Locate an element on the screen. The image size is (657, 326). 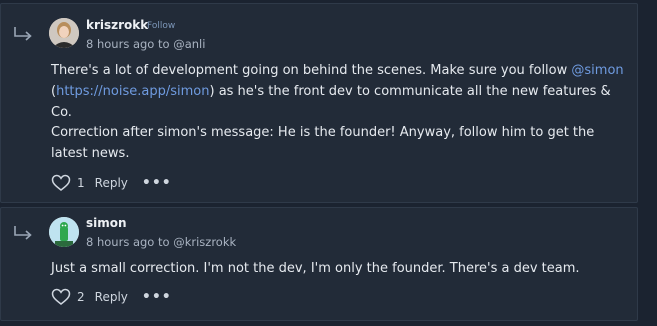
like-count: 1 is located at coordinates (81, 183).